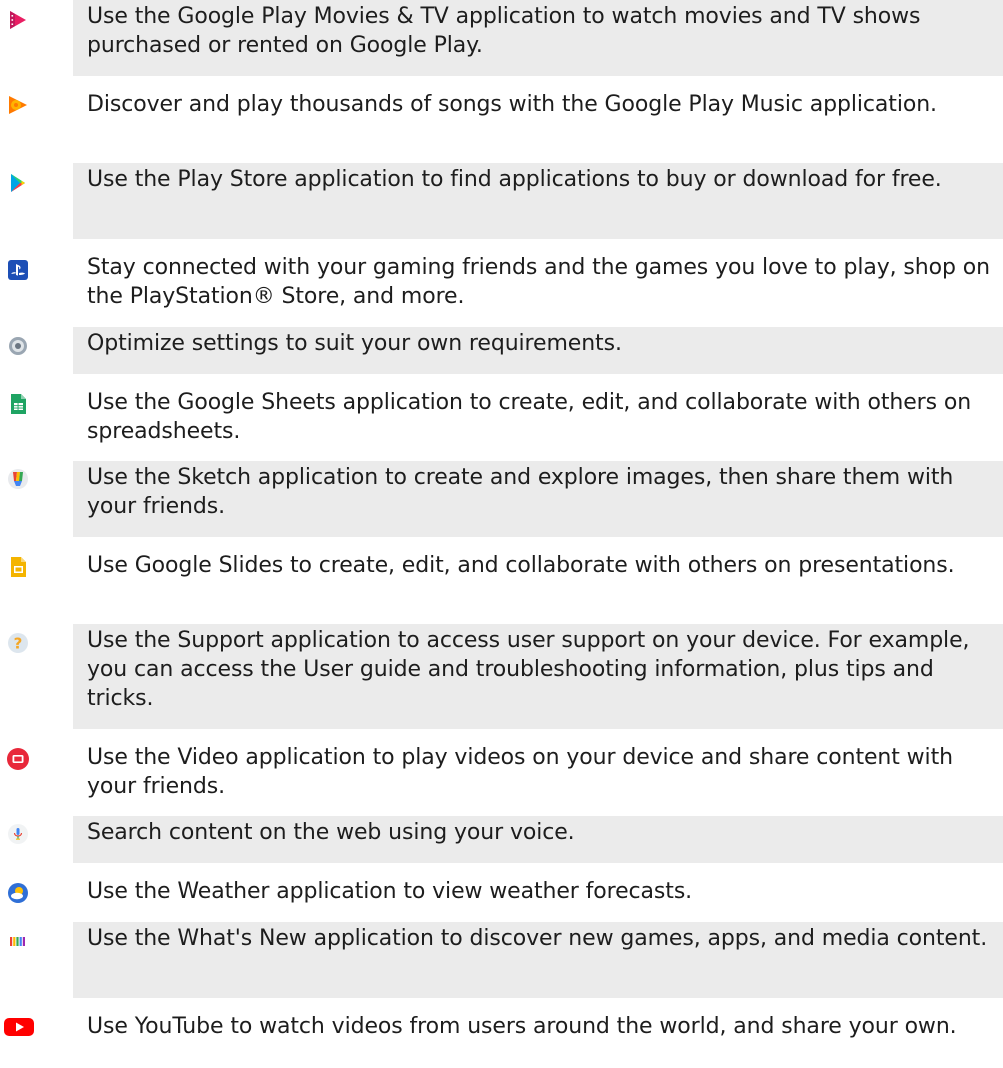 This screenshot has height=1068, width=1003. What do you see at coordinates (19, 1027) in the screenshot?
I see `youtube-icon` at bounding box center [19, 1027].